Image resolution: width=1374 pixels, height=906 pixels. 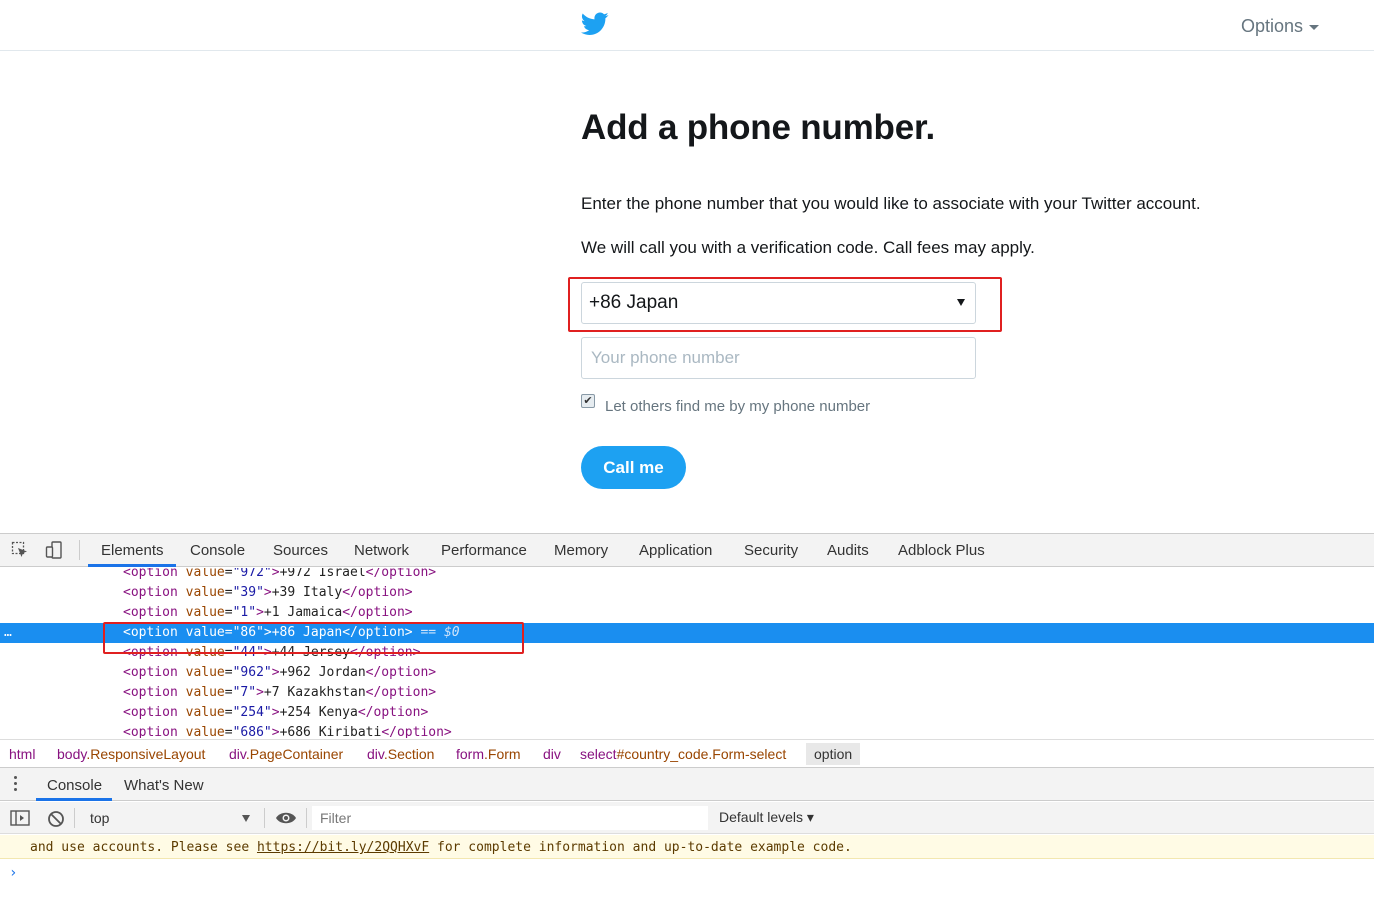 I want to click on tab-adblock-plus: Adblock Plus, so click(x=941, y=550).